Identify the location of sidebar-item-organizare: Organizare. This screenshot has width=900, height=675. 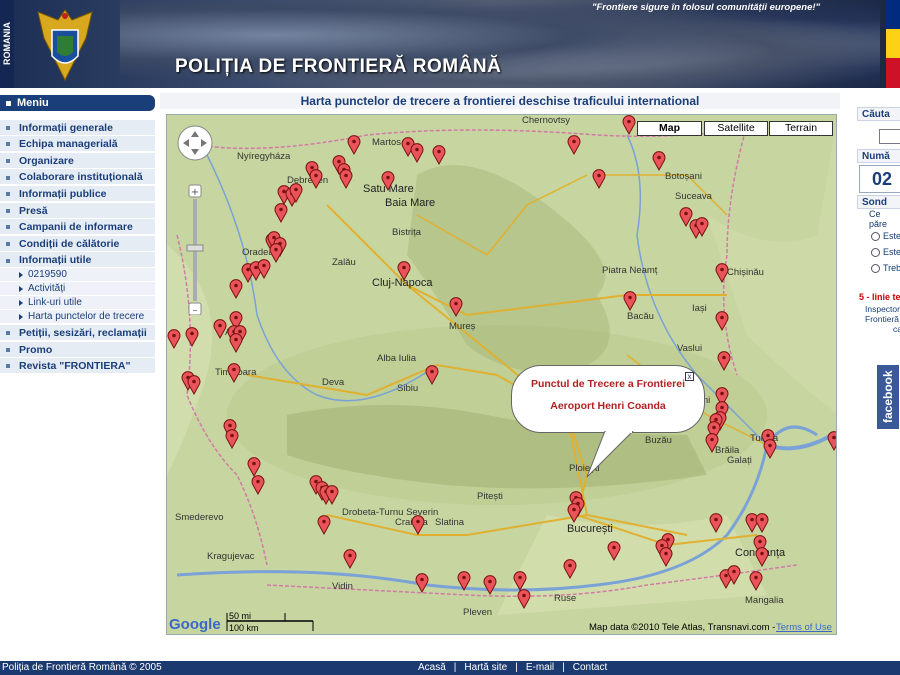
(77, 160).